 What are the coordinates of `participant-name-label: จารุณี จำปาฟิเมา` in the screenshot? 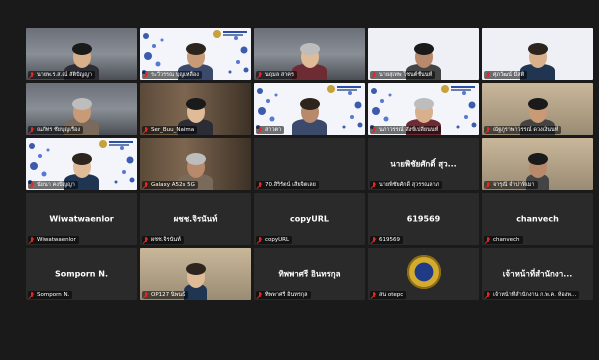 It's located at (511, 185).